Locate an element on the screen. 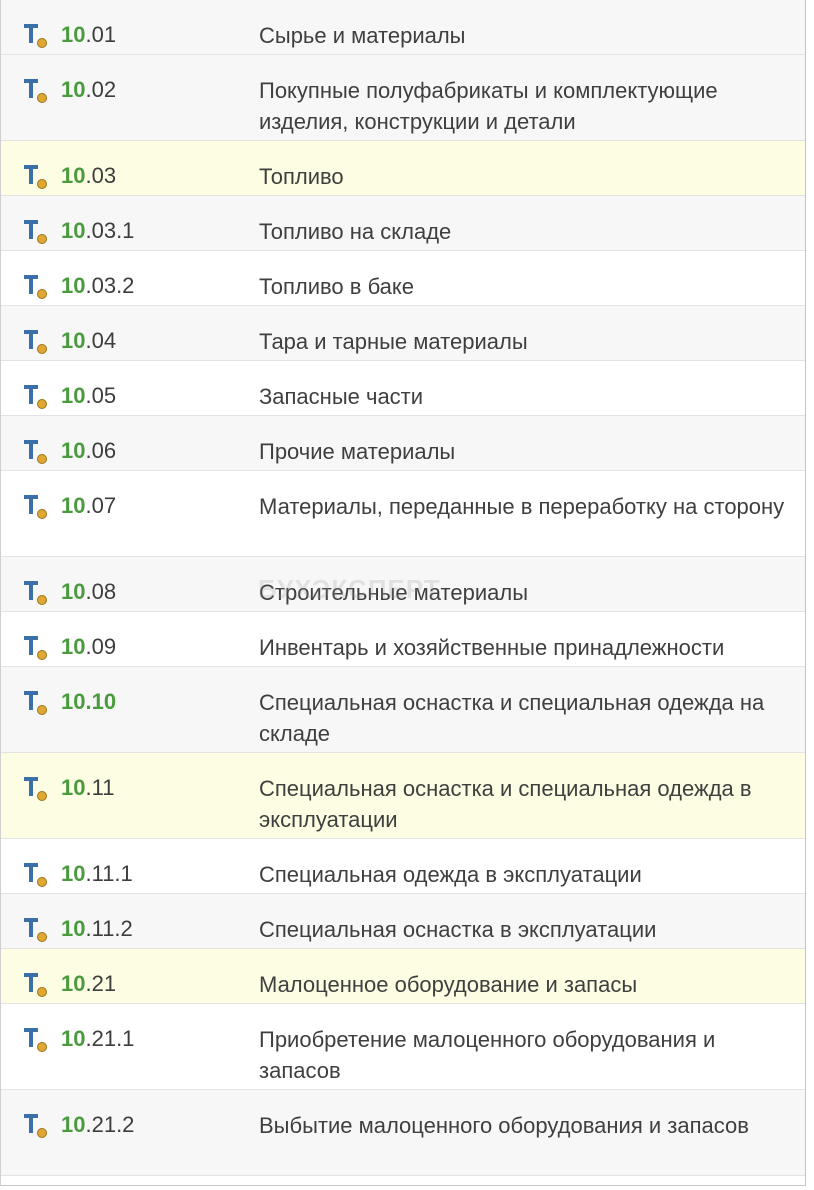  table-row: 10.05 Запасные части is located at coordinates (403, 388).